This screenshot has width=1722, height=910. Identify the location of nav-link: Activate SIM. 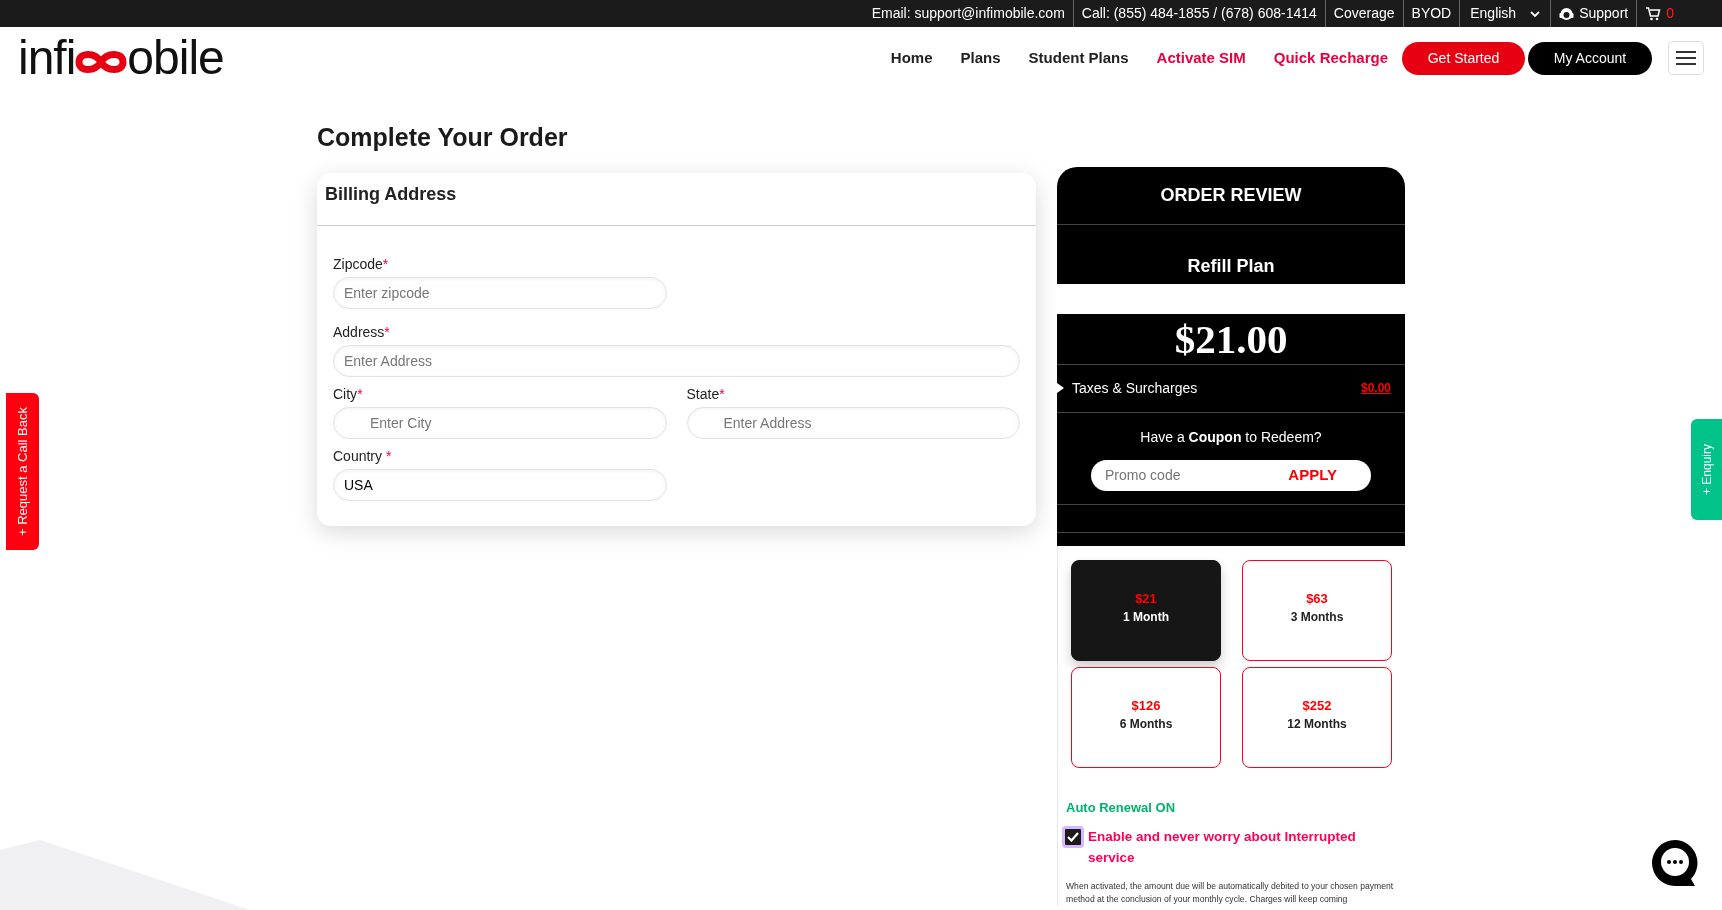
(1201, 58).